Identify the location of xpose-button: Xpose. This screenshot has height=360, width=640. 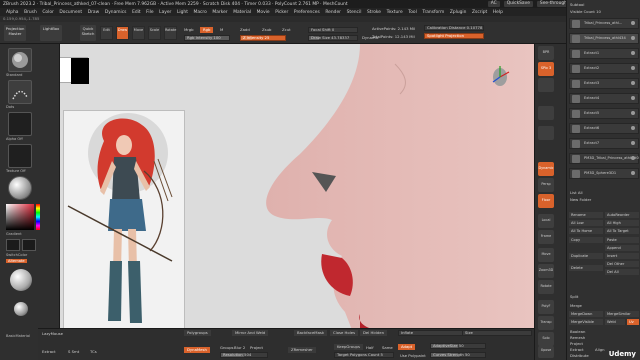
(546, 352).